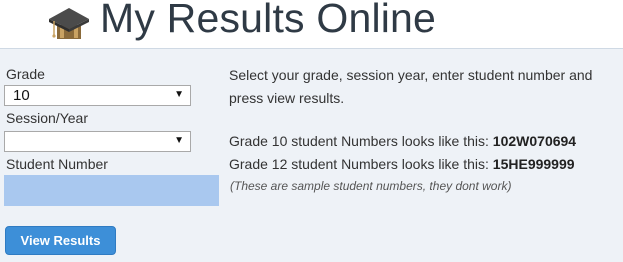 This screenshot has height=262, width=623. Describe the element at coordinates (268, 20) in the screenshot. I see `page-title: My Results Online` at that location.